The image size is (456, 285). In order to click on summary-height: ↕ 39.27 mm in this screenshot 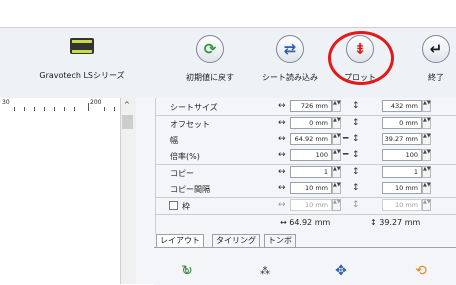, I will do `click(395, 222)`.